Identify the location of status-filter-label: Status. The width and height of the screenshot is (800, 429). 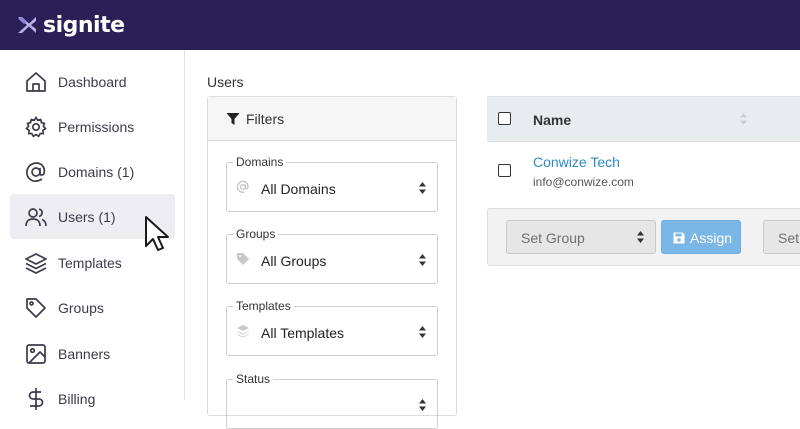
(253, 379).